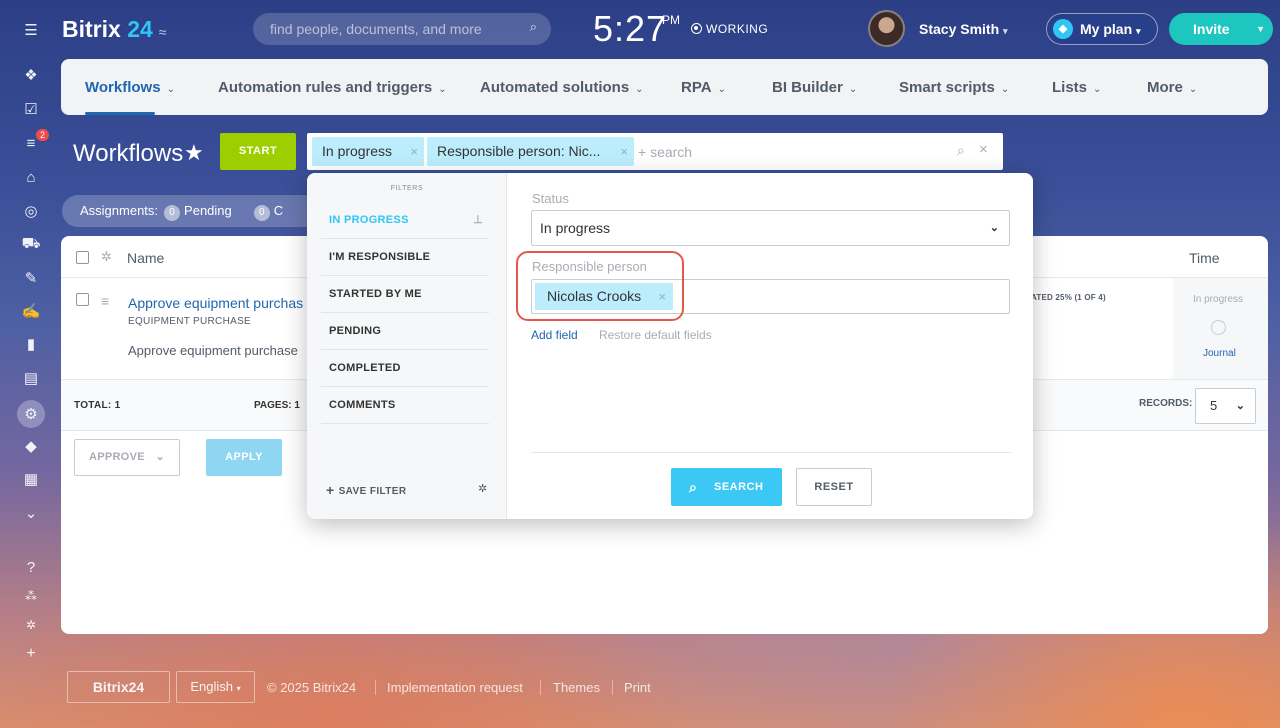  Describe the element at coordinates (770, 228) in the screenshot. I see `status-select: In progress ⌄` at that location.